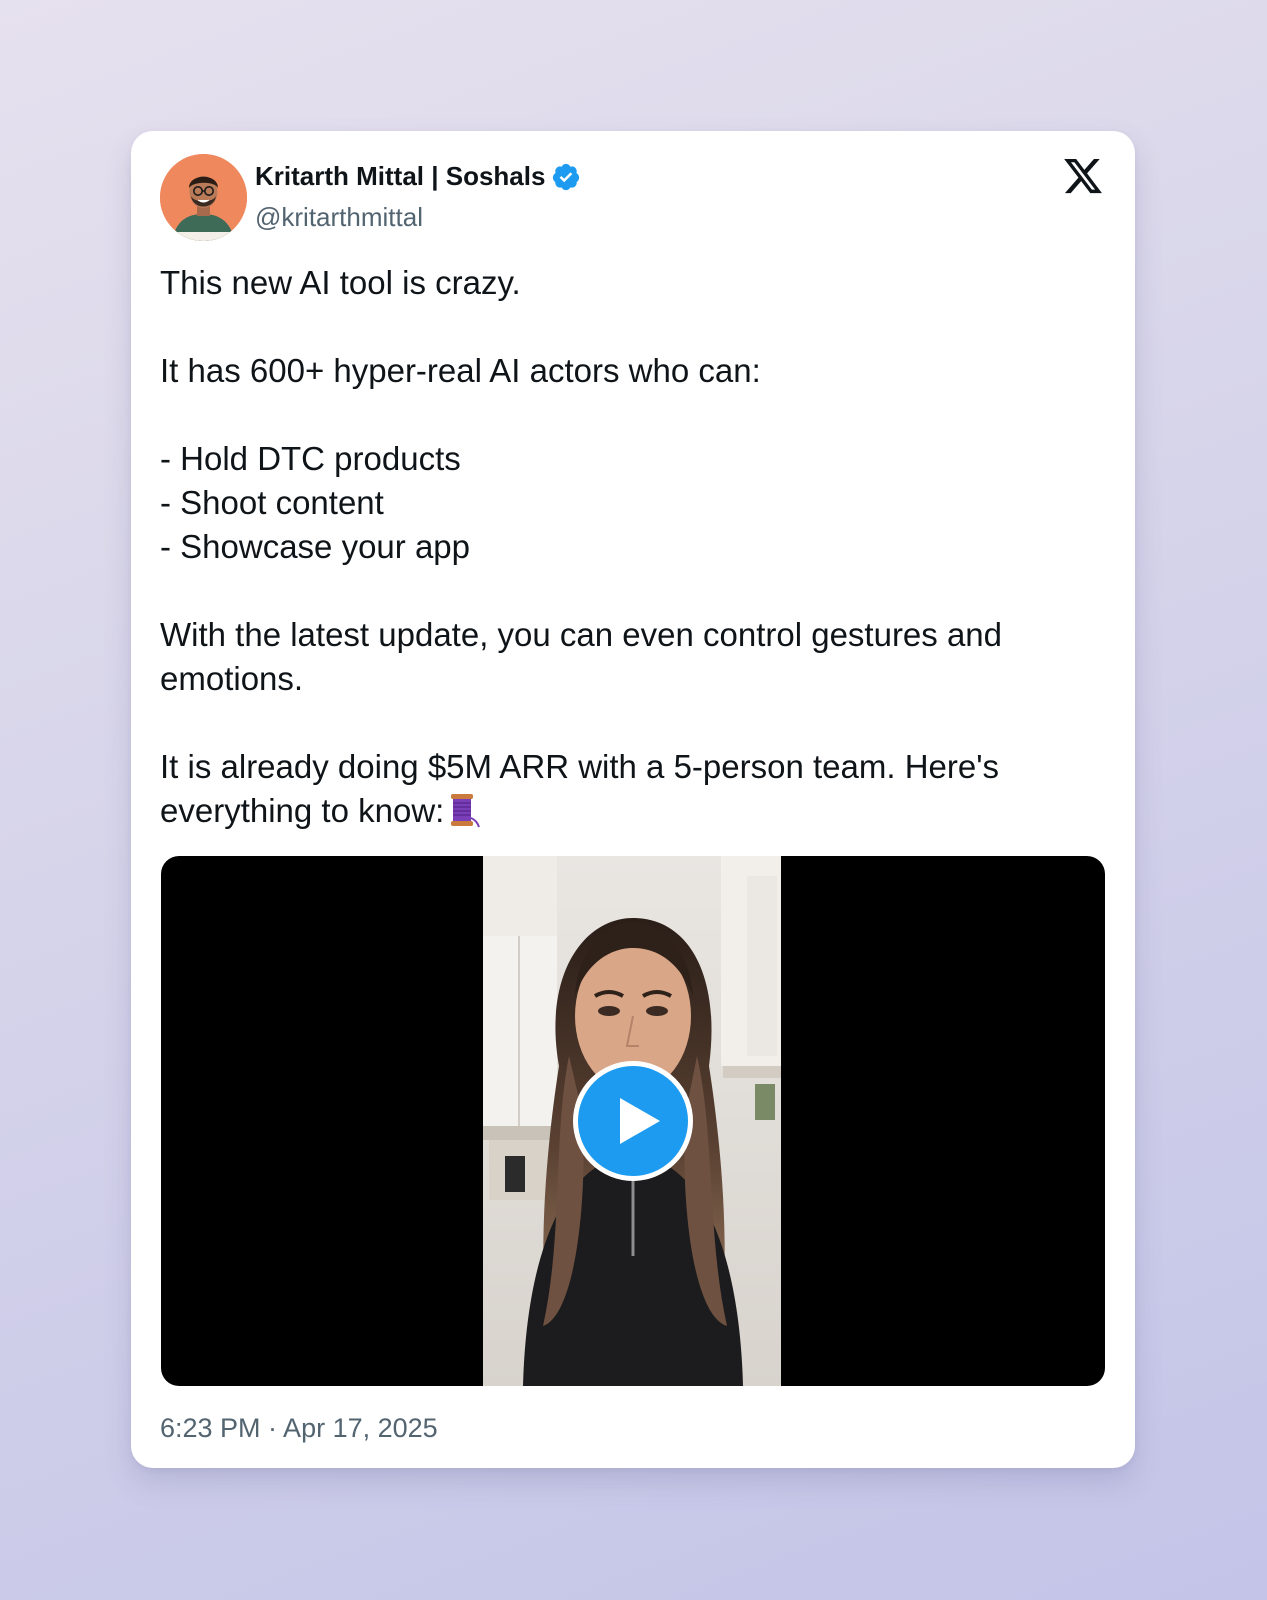 The height and width of the screenshot is (1600, 1267). Describe the element at coordinates (299, 1428) in the screenshot. I see `tweet-timestamp: 6:23 PM · Apr 17, 2025` at that location.